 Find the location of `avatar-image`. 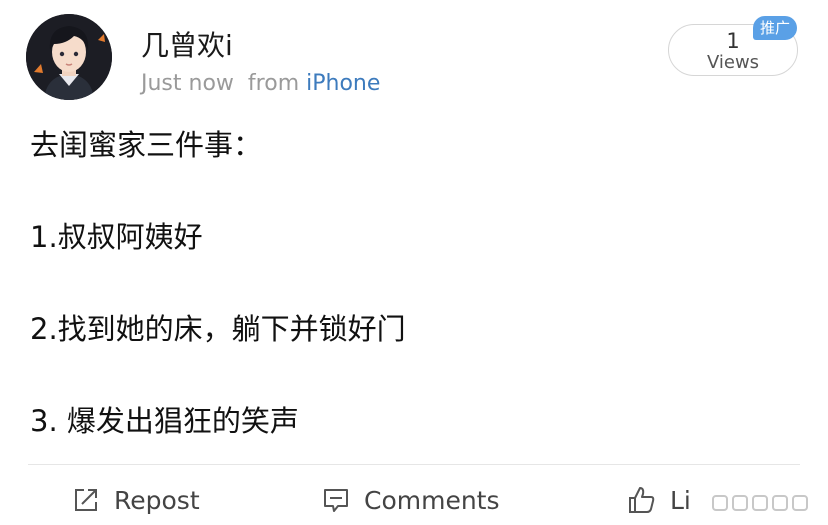

avatar-image is located at coordinates (69, 57).